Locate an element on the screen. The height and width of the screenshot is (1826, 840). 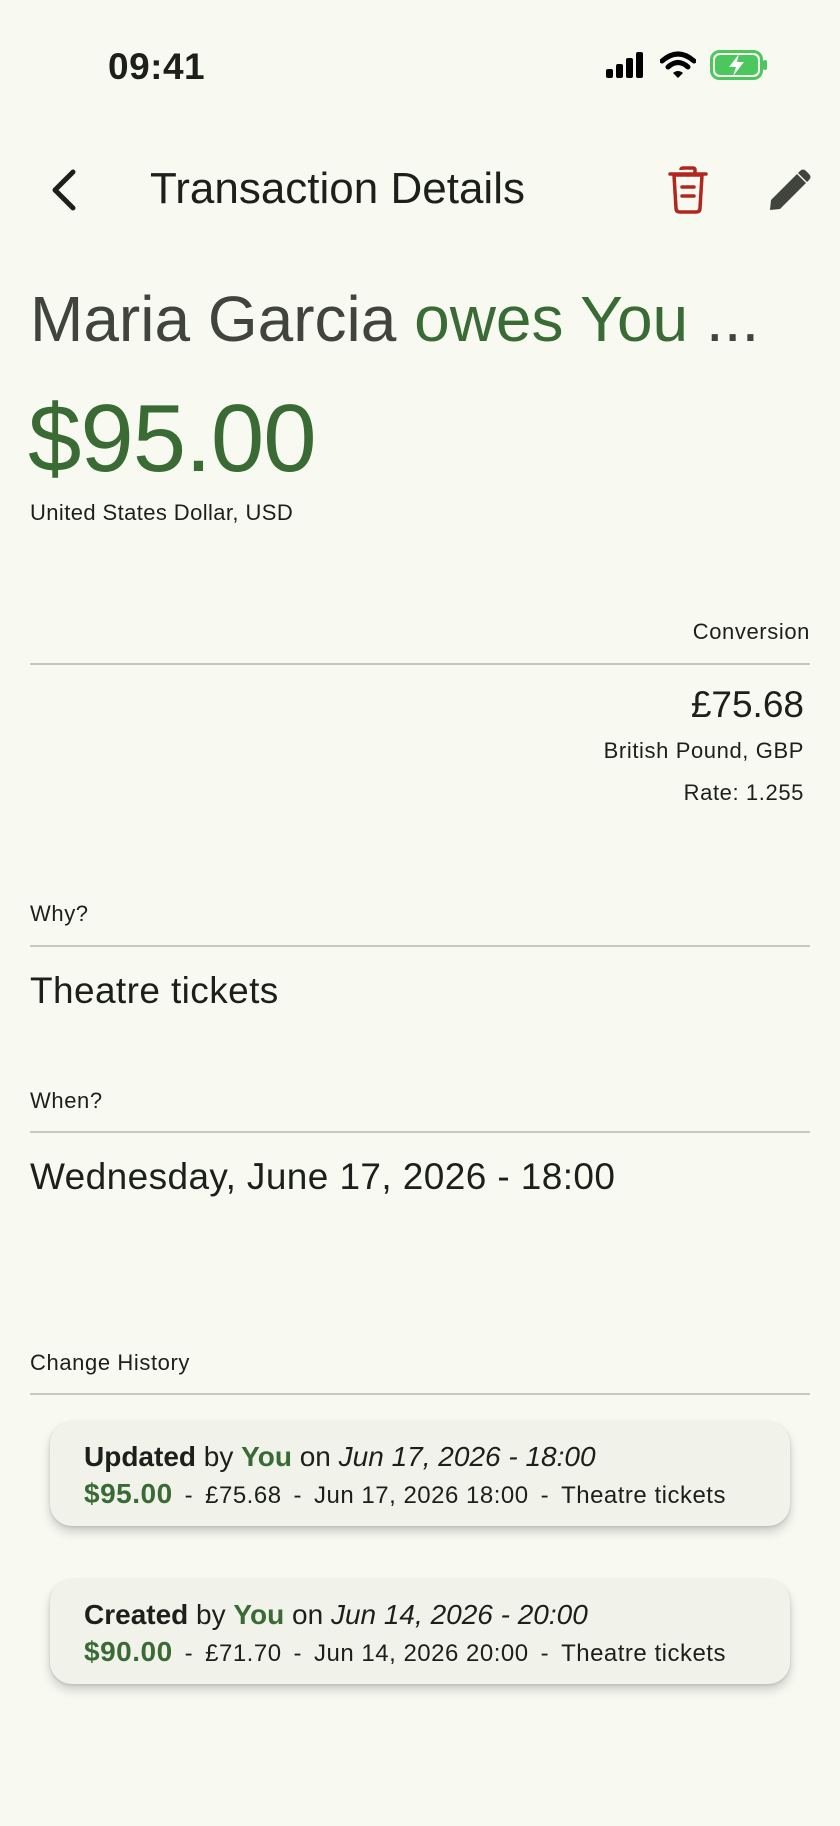
signal-icon is located at coordinates (624, 65).